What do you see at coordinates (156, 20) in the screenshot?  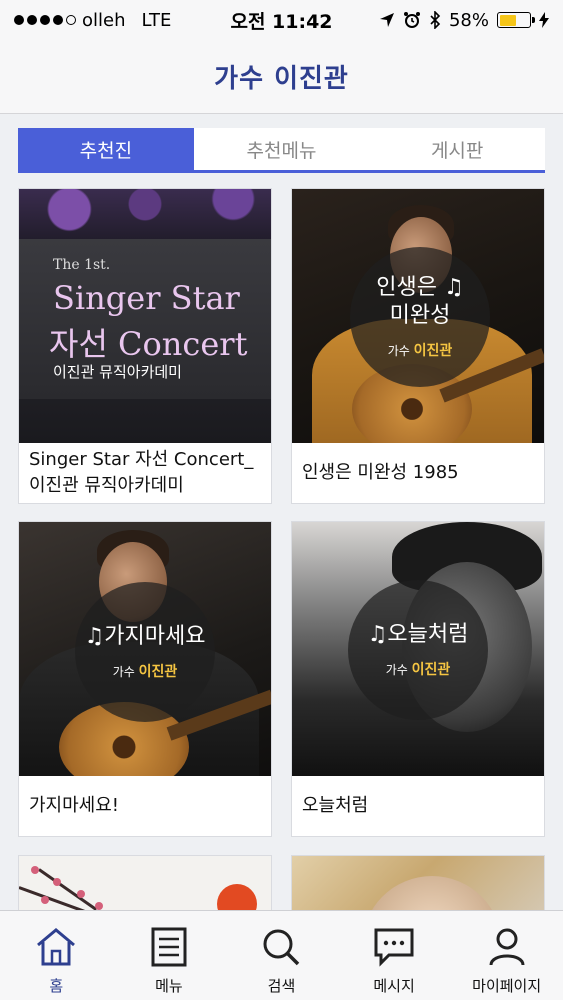 I see `network-label: LTE` at bounding box center [156, 20].